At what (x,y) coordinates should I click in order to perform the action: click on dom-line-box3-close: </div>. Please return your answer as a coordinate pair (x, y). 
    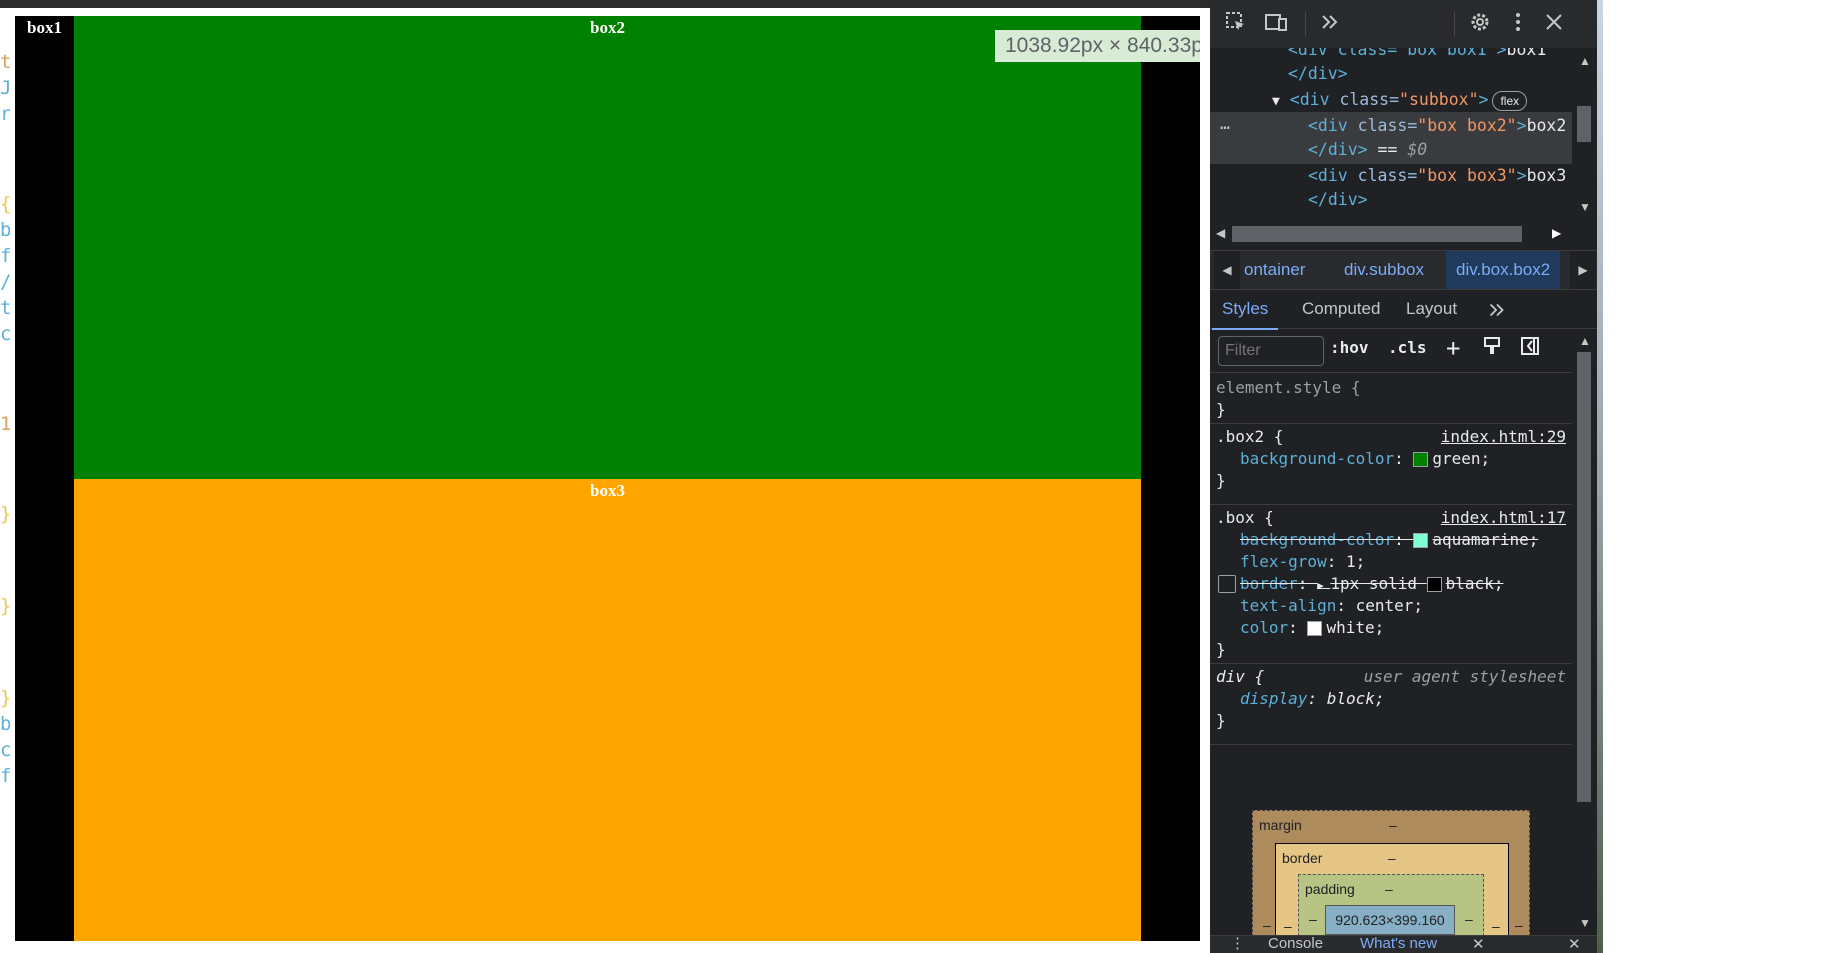
    Looking at the image, I should click on (1338, 200).